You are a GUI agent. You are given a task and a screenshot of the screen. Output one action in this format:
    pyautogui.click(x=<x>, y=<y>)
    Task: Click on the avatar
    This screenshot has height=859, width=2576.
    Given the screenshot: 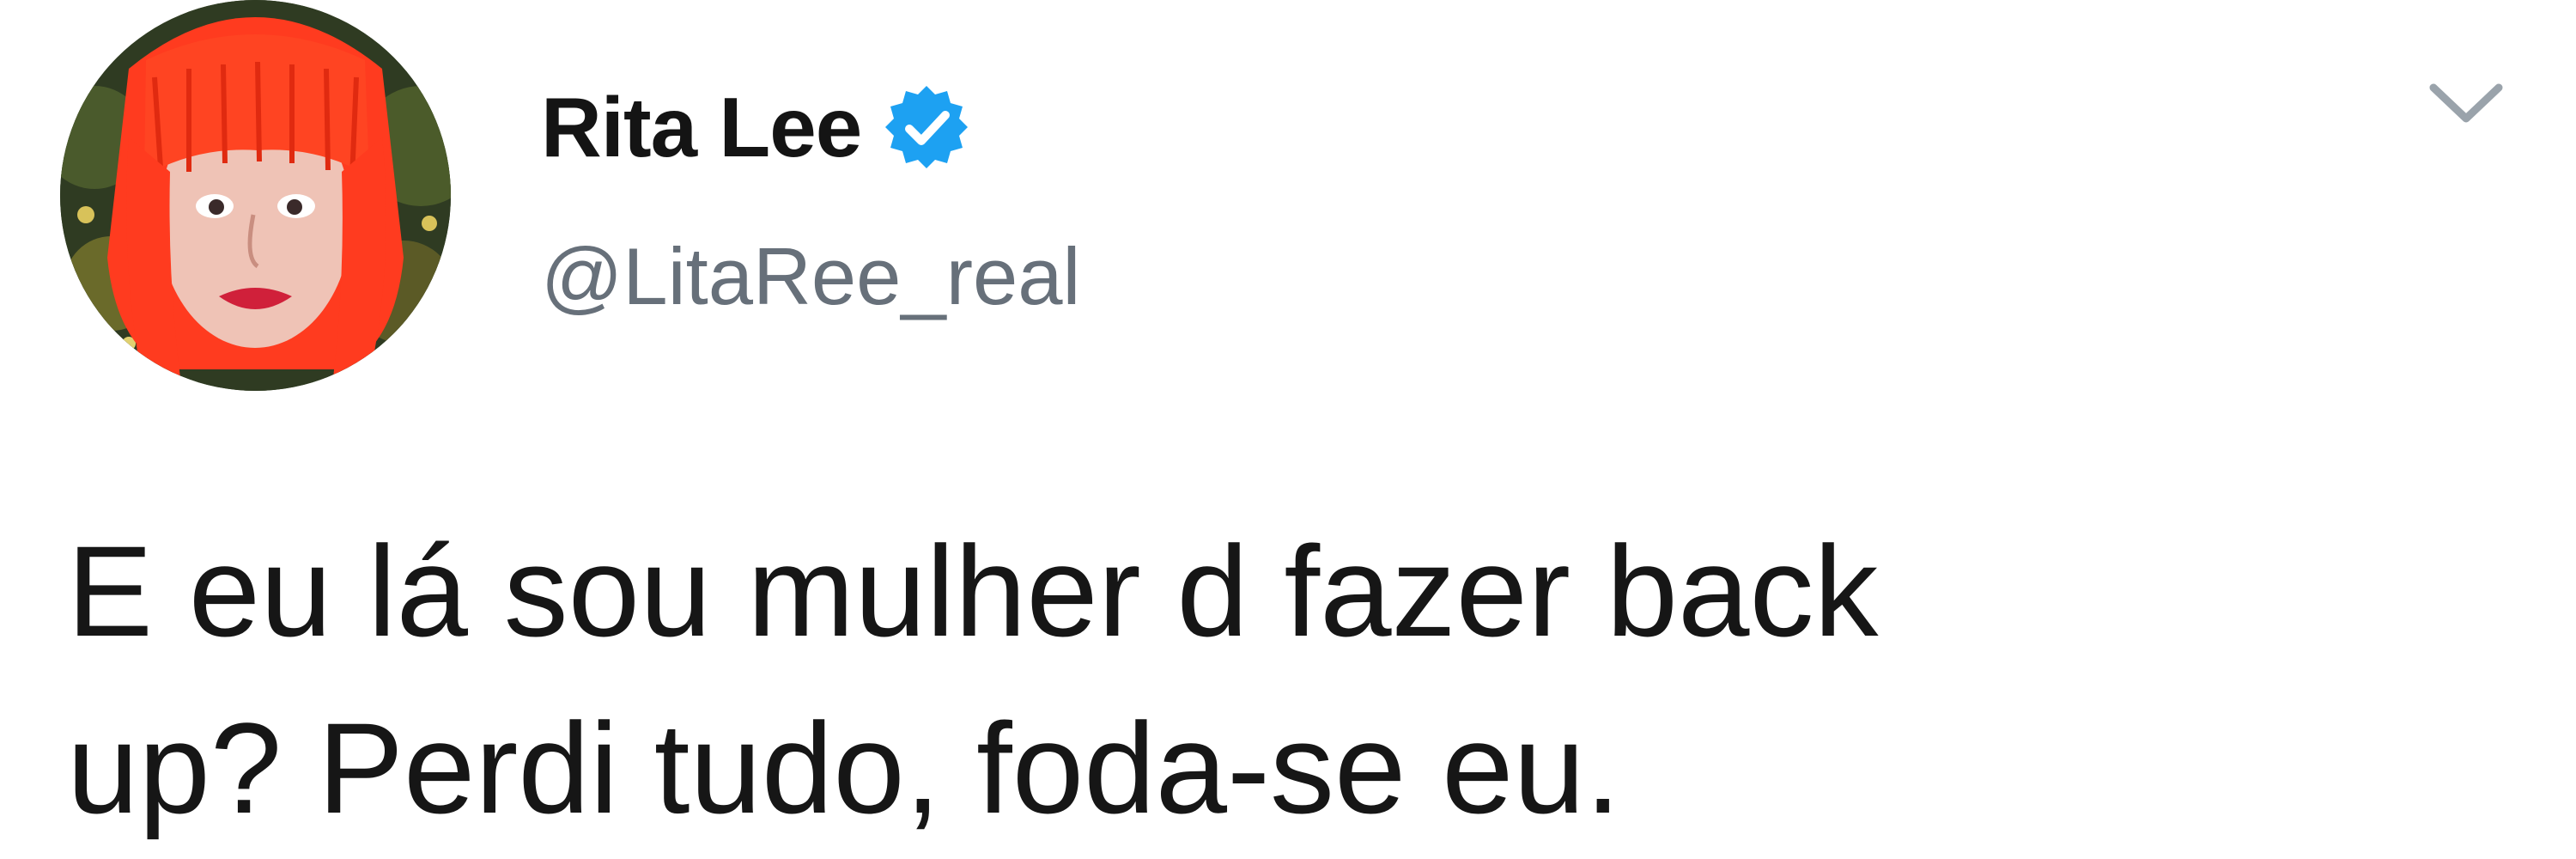 What is the action you would take?
    pyautogui.click(x=255, y=195)
    